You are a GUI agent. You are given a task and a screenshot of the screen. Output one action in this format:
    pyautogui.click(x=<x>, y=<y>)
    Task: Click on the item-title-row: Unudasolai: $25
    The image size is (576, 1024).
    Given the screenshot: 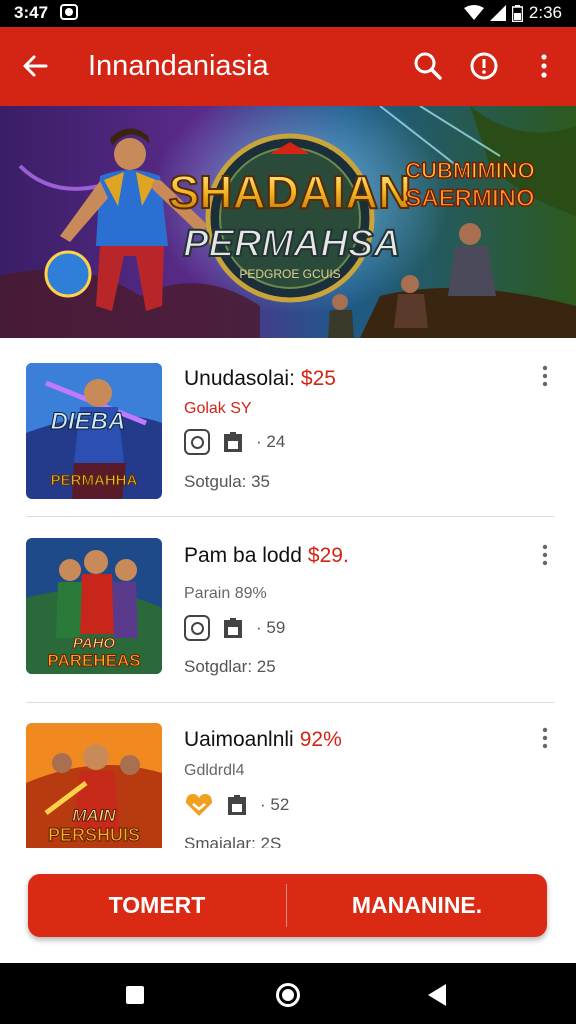 What is the action you would take?
    pyautogui.click(x=260, y=379)
    